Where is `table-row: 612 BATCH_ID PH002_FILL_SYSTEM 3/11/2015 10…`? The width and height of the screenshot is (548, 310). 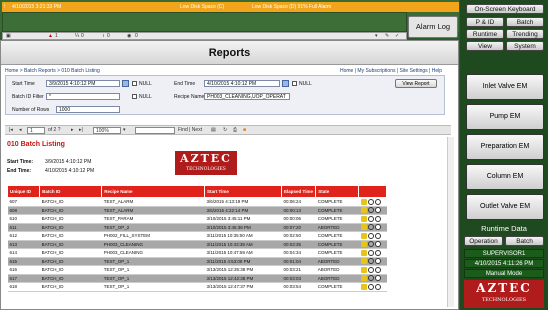 table-row: 612 BATCH_ID PH002_FILL_SYSTEM 3/11/2015 10… is located at coordinates (197, 236).